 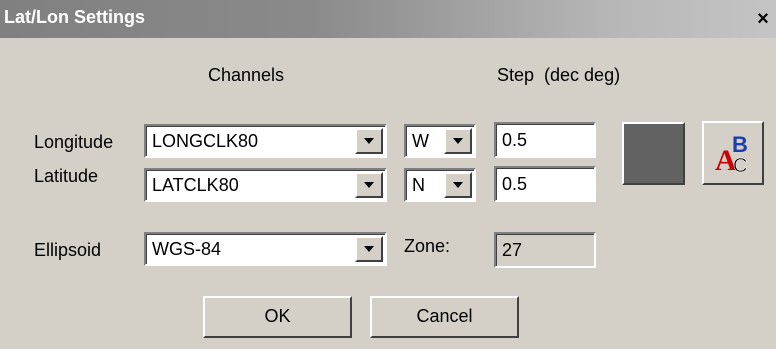 What do you see at coordinates (740, 166) in the screenshot?
I see `svg-text: C` at bounding box center [740, 166].